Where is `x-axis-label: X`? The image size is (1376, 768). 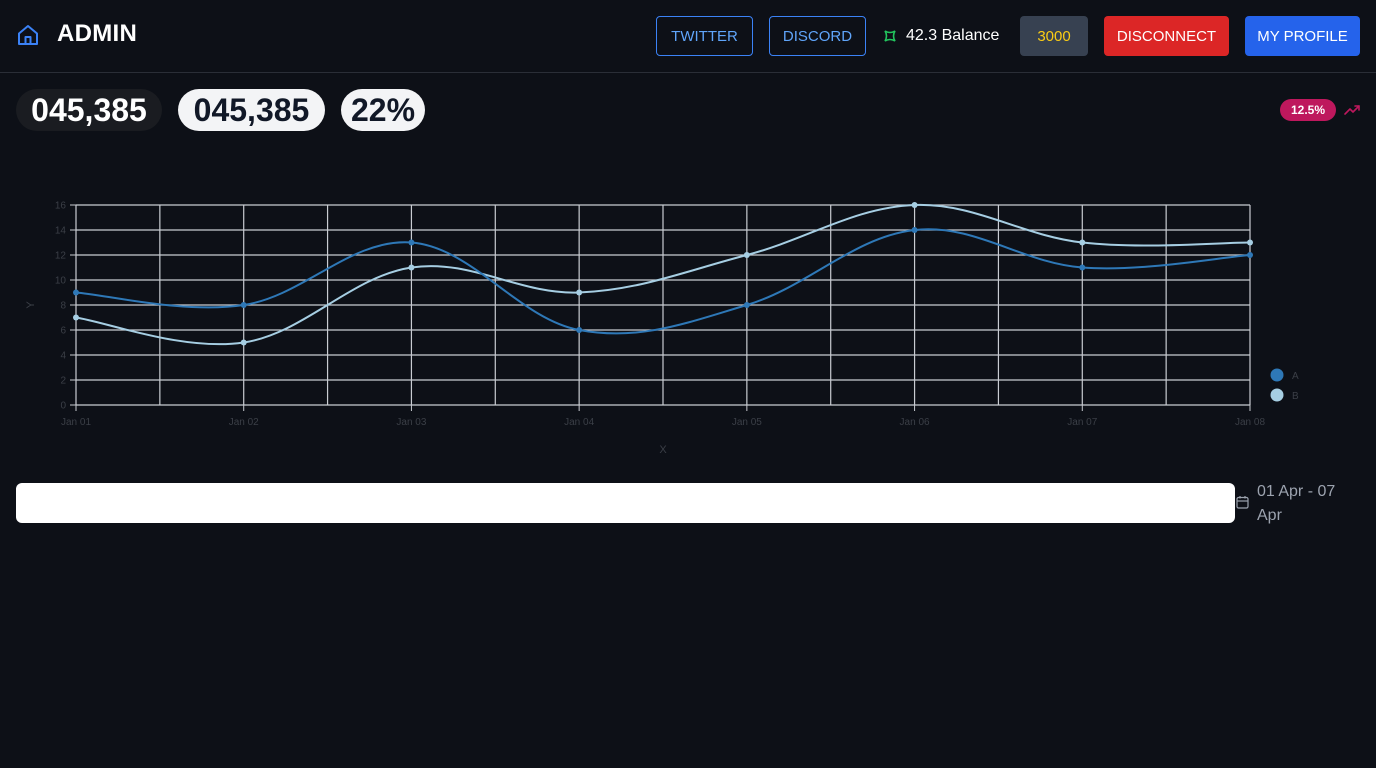 x-axis-label: X is located at coordinates (663, 450).